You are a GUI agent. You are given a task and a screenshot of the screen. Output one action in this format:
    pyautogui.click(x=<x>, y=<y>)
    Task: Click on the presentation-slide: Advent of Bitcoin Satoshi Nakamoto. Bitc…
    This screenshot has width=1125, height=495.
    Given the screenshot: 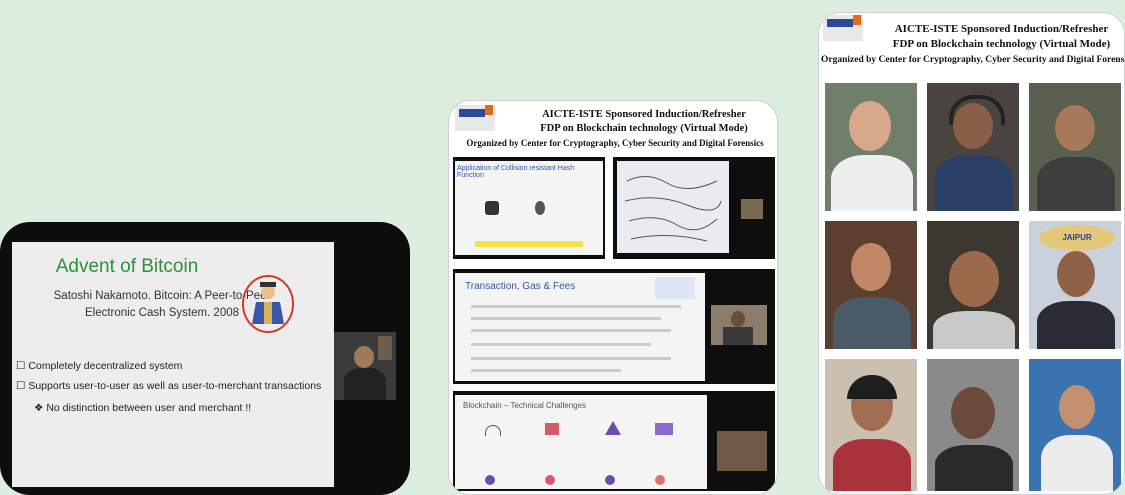 What is the action you would take?
    pyautogui.click(x=173, y=364)
    